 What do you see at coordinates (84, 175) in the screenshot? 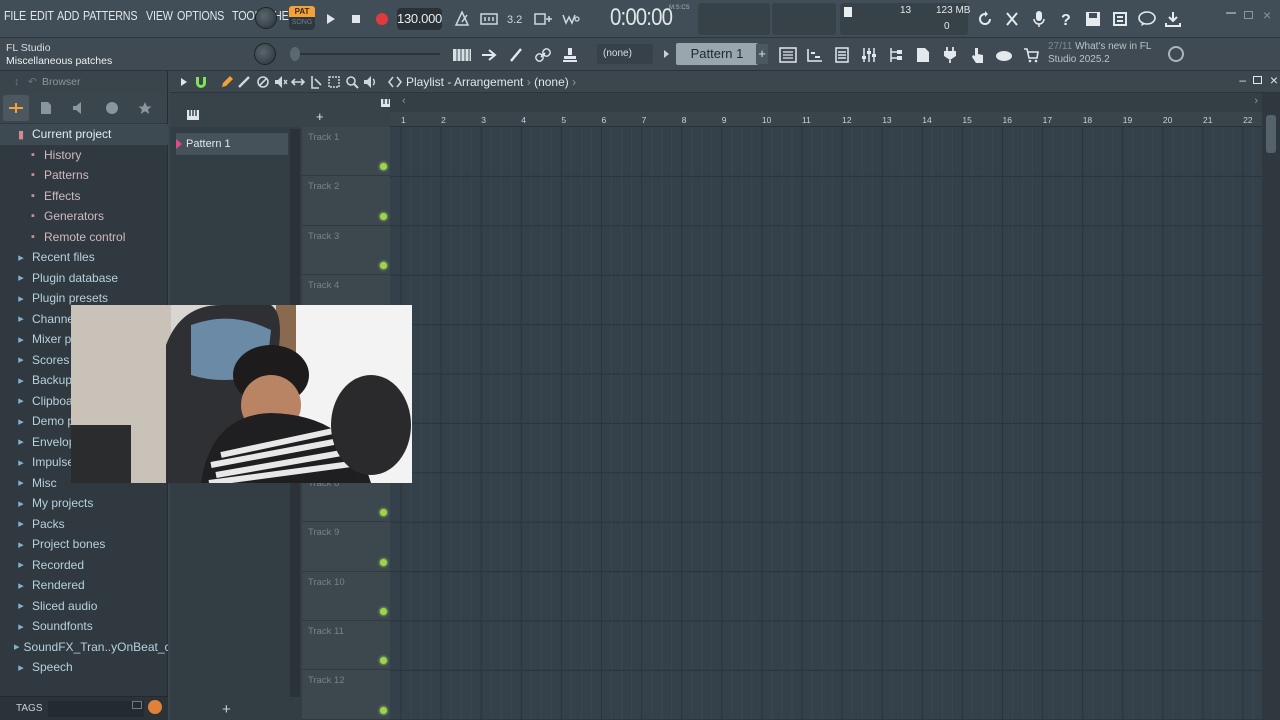
I see `browser-item: ▪ Patterns` at bounding box center [84, 175].